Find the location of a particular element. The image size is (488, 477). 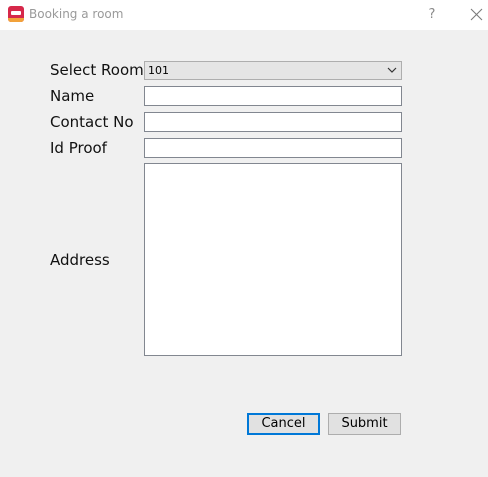

submit-button: Submit is located at coordinates (364, 424).